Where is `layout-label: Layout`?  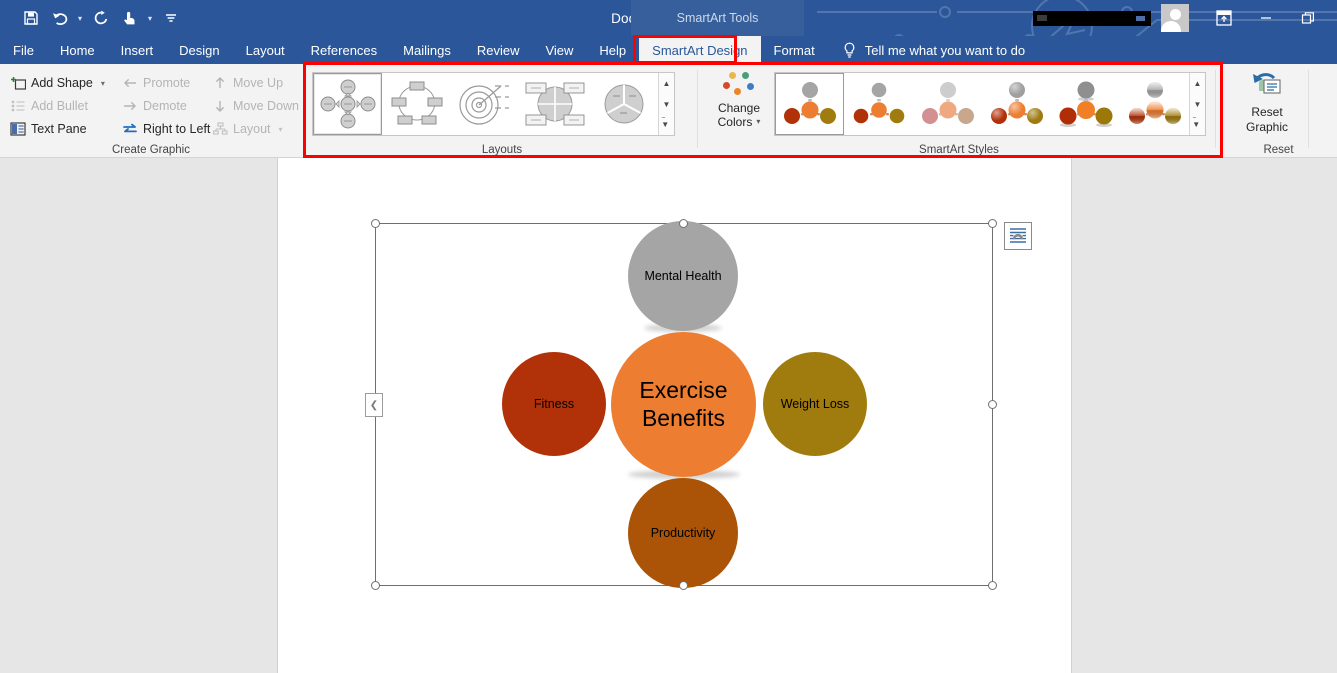
layout-label: Layout is located at coordinates (252, 129).